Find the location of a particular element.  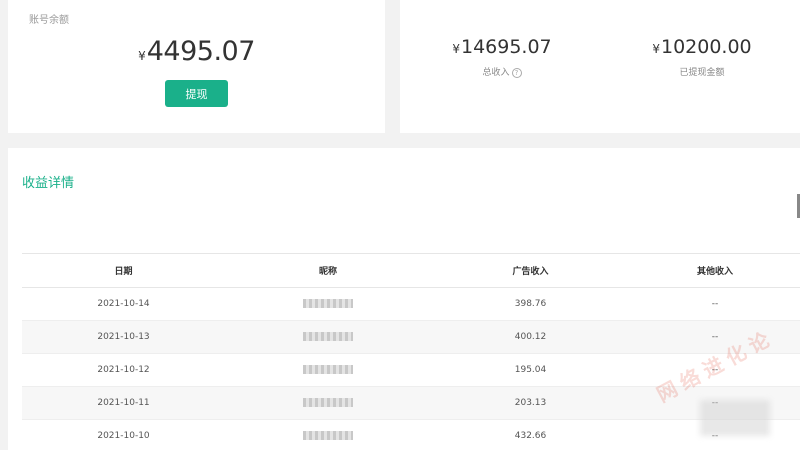

date-cell: 2021-10-14 is located at coordinates (123, 304).